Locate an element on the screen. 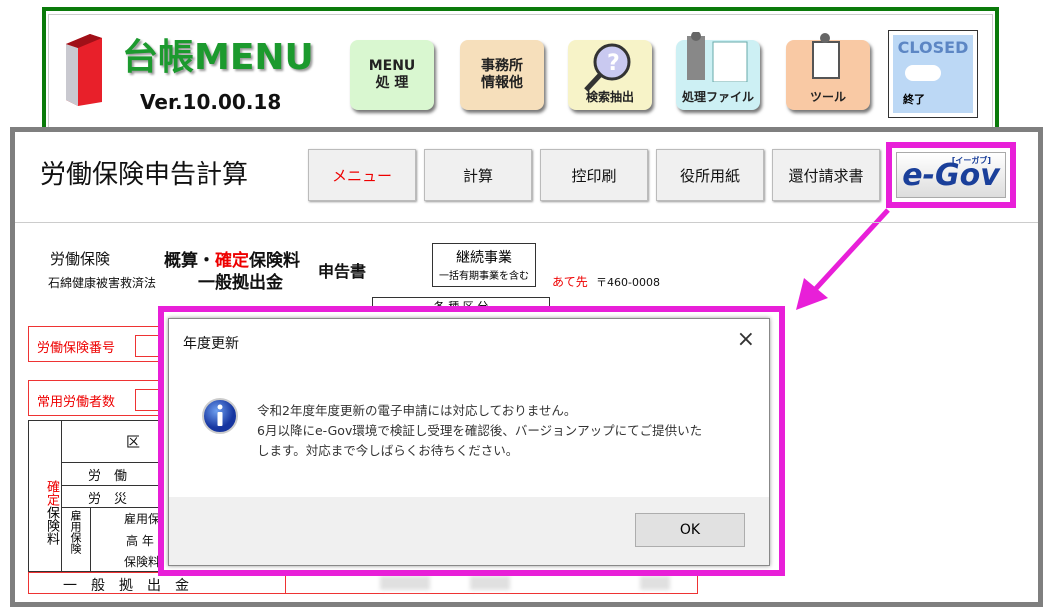 This screenshot has width=1055, height=614. general-contribution-label: 一 般 拠 出 金 is located at coordinates (126, 586).